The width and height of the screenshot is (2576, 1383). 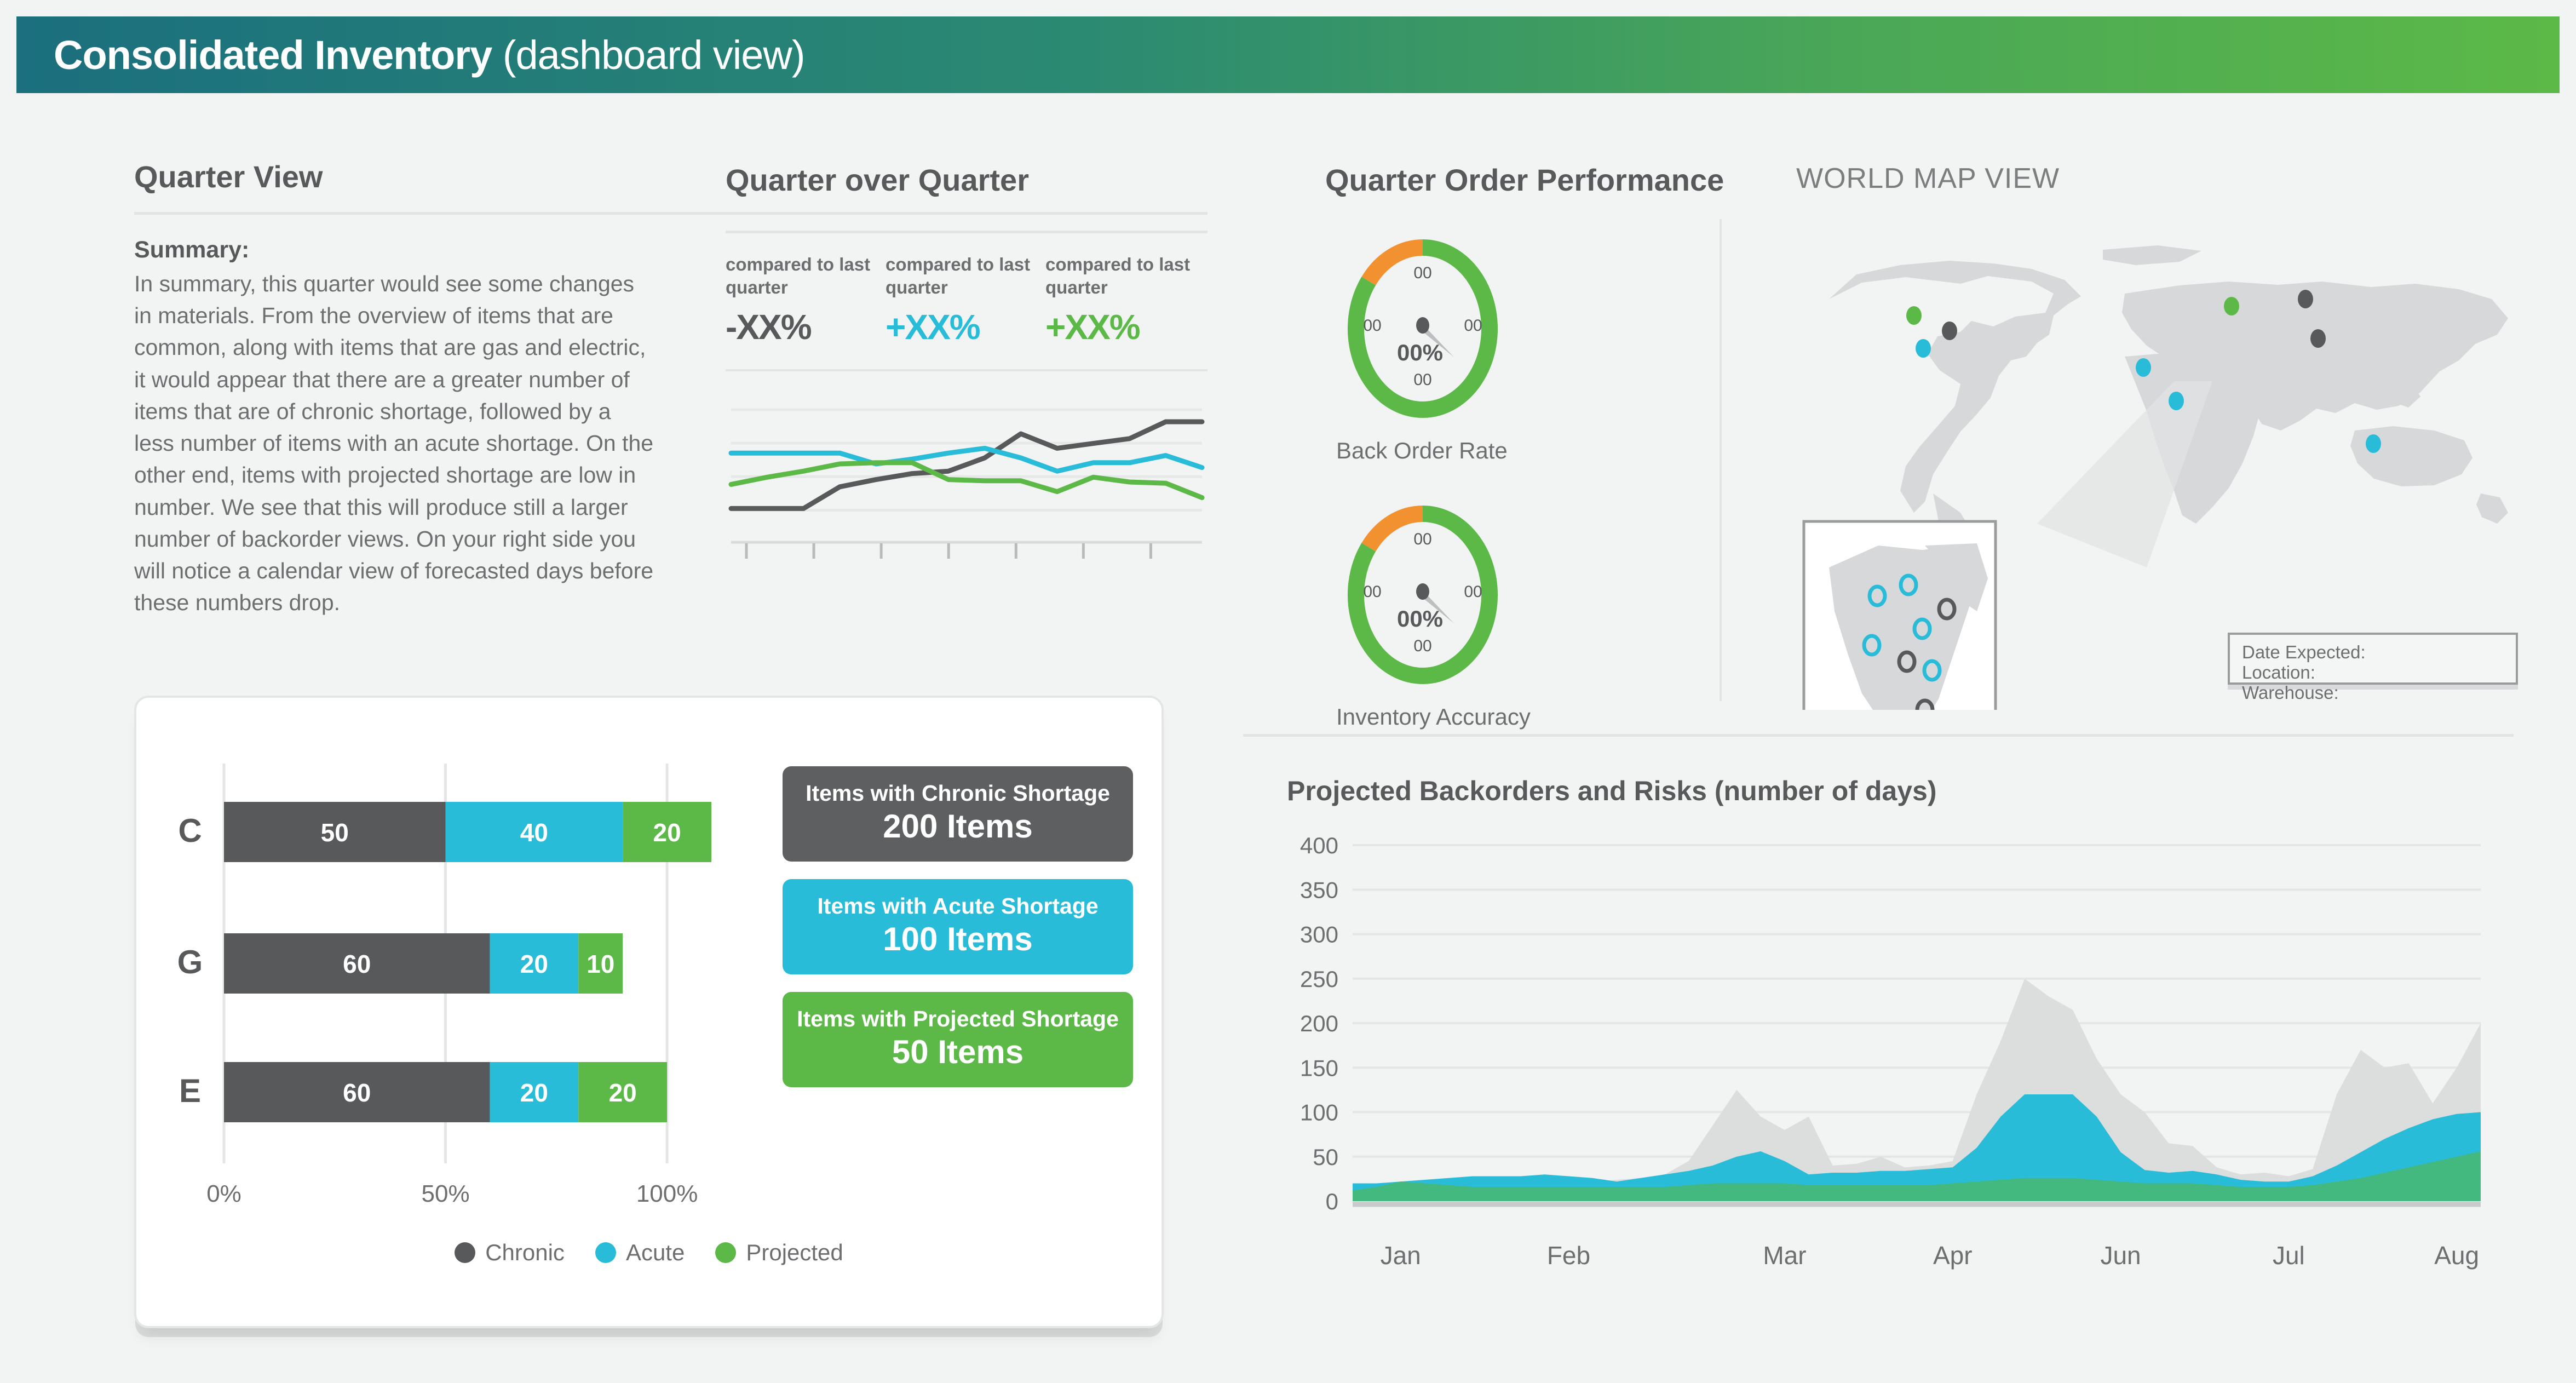 I want to click on card-value: 50 Items, so click(x=958, y=1052).